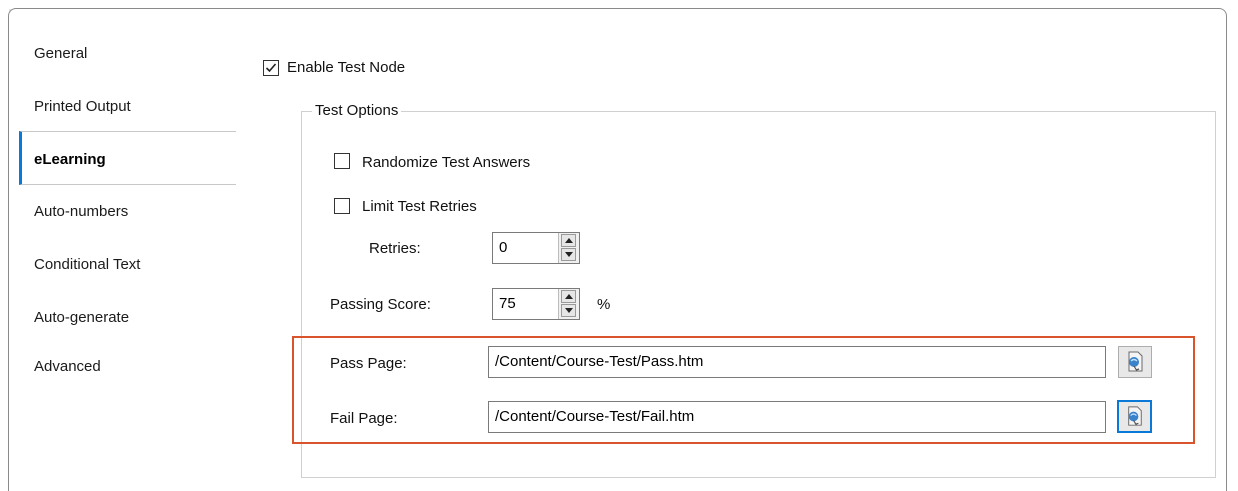 This screenshot has width=1238, height=491. I want to click on pass-page-input: /Content/Course-Test/Pass.htm, so click(797, 362).